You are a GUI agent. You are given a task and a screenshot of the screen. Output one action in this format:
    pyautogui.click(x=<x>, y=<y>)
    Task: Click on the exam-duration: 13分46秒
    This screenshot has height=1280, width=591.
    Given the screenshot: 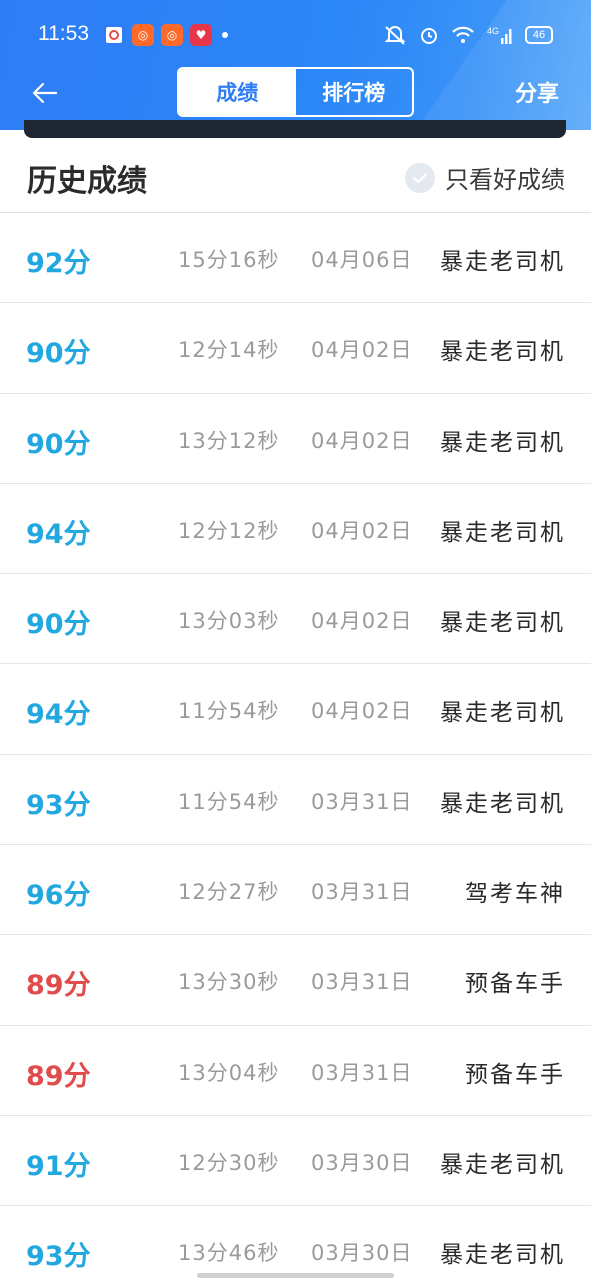 What is the action you would take?
    pyautogui.click(x=229, y=1253)
    